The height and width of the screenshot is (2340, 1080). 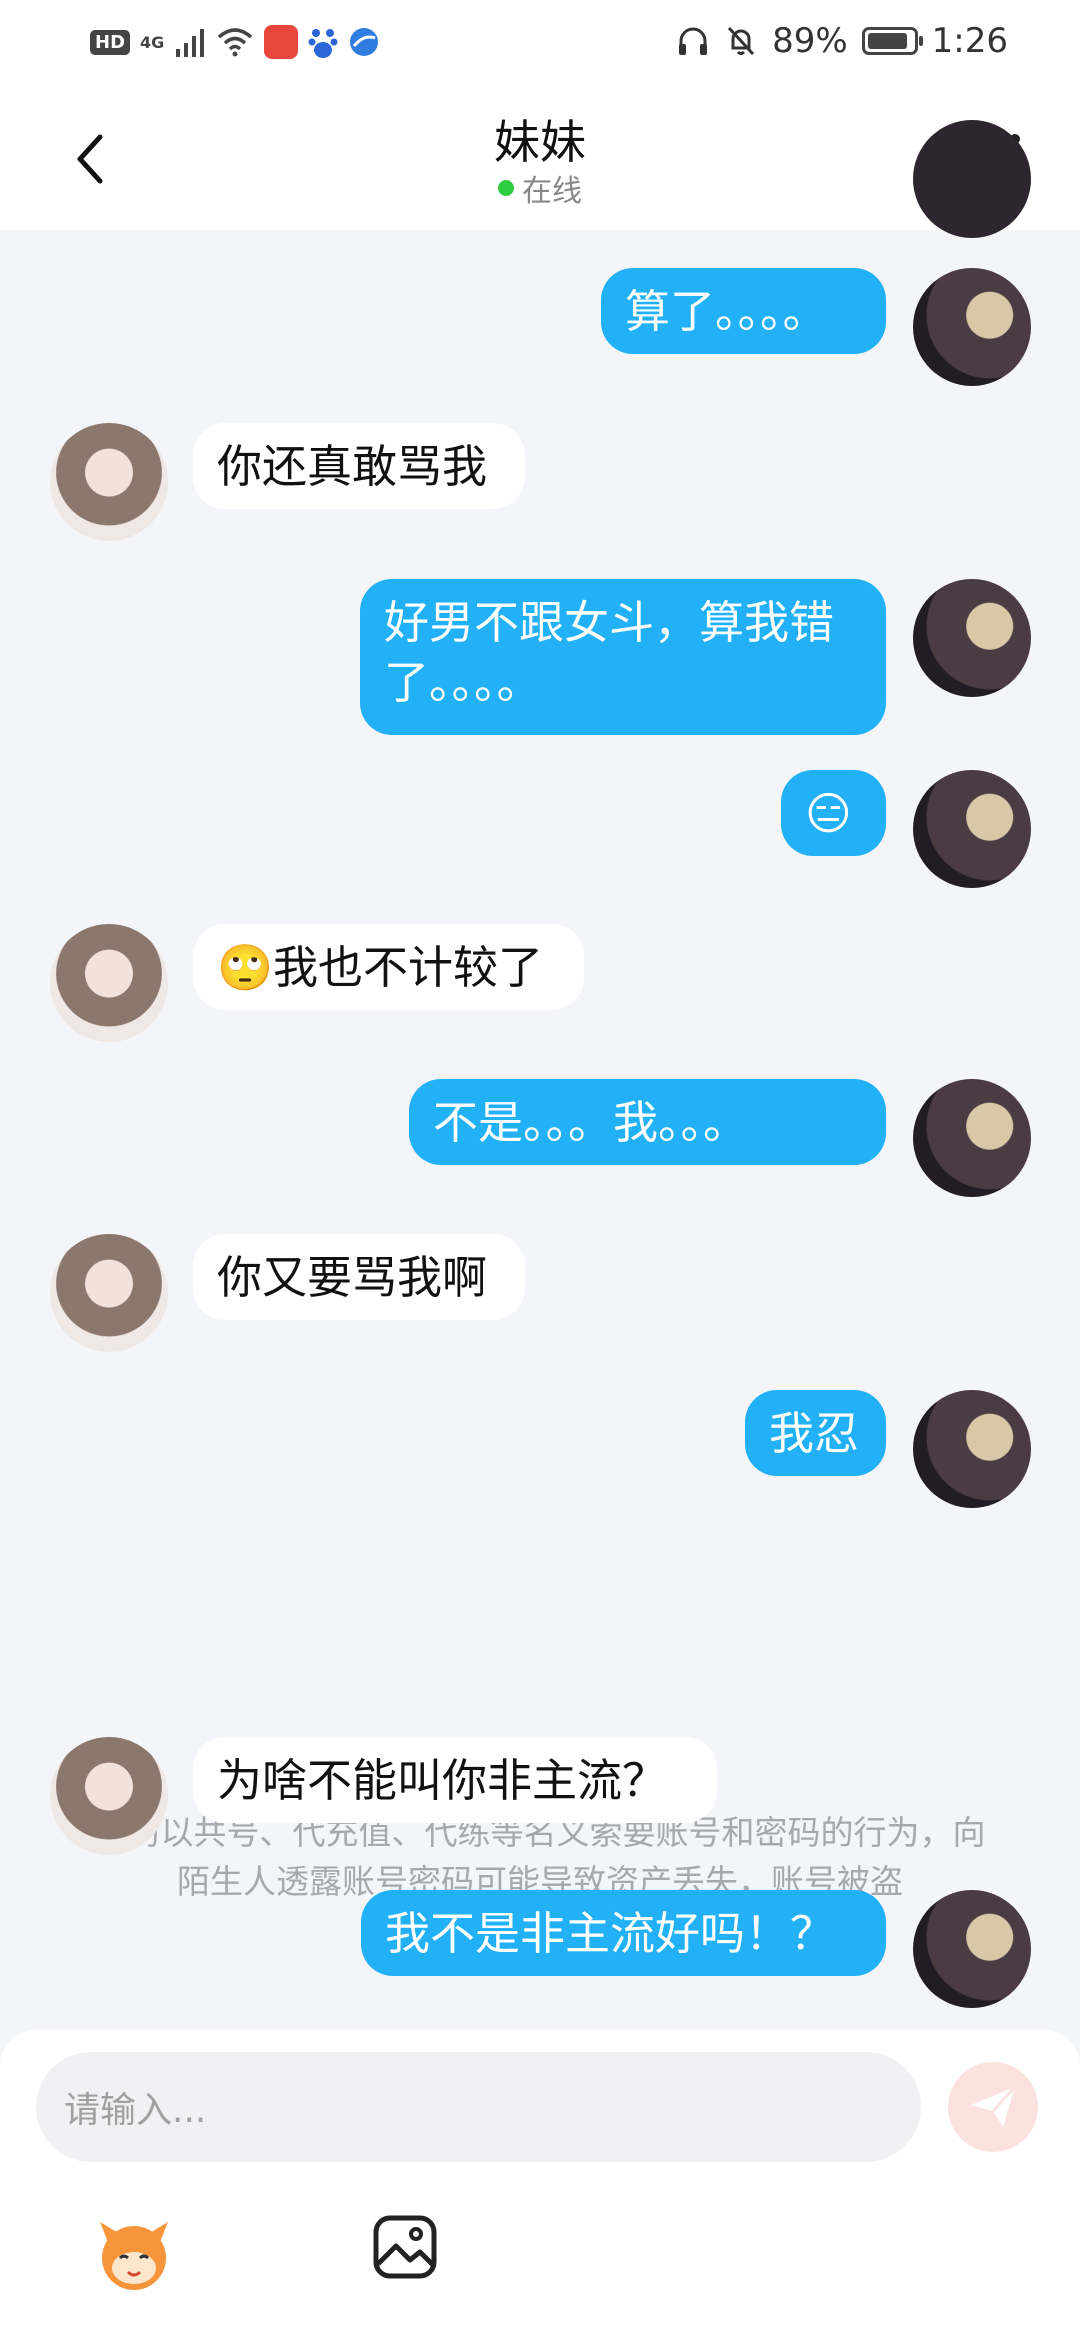 What do you see at coordinates (281, 42) in the screenshot?
I see `appgallery-icon` at bounding box center [281, 42].